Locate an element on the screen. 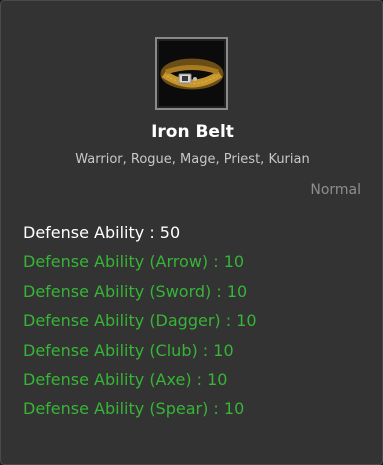 The width and height of the screenshot is (383, 465). stat-defense-dagger: Defense Ability (Dagger) : 10 is located at coordinates (140, 321).